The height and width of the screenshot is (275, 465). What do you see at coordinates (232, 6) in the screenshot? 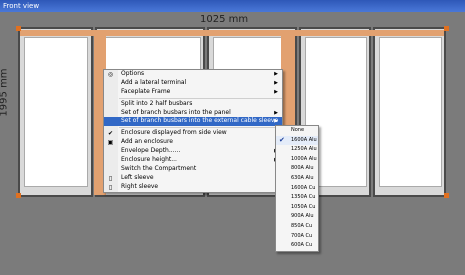
I see `window-title: Front view` at bounding box center [232, 6].